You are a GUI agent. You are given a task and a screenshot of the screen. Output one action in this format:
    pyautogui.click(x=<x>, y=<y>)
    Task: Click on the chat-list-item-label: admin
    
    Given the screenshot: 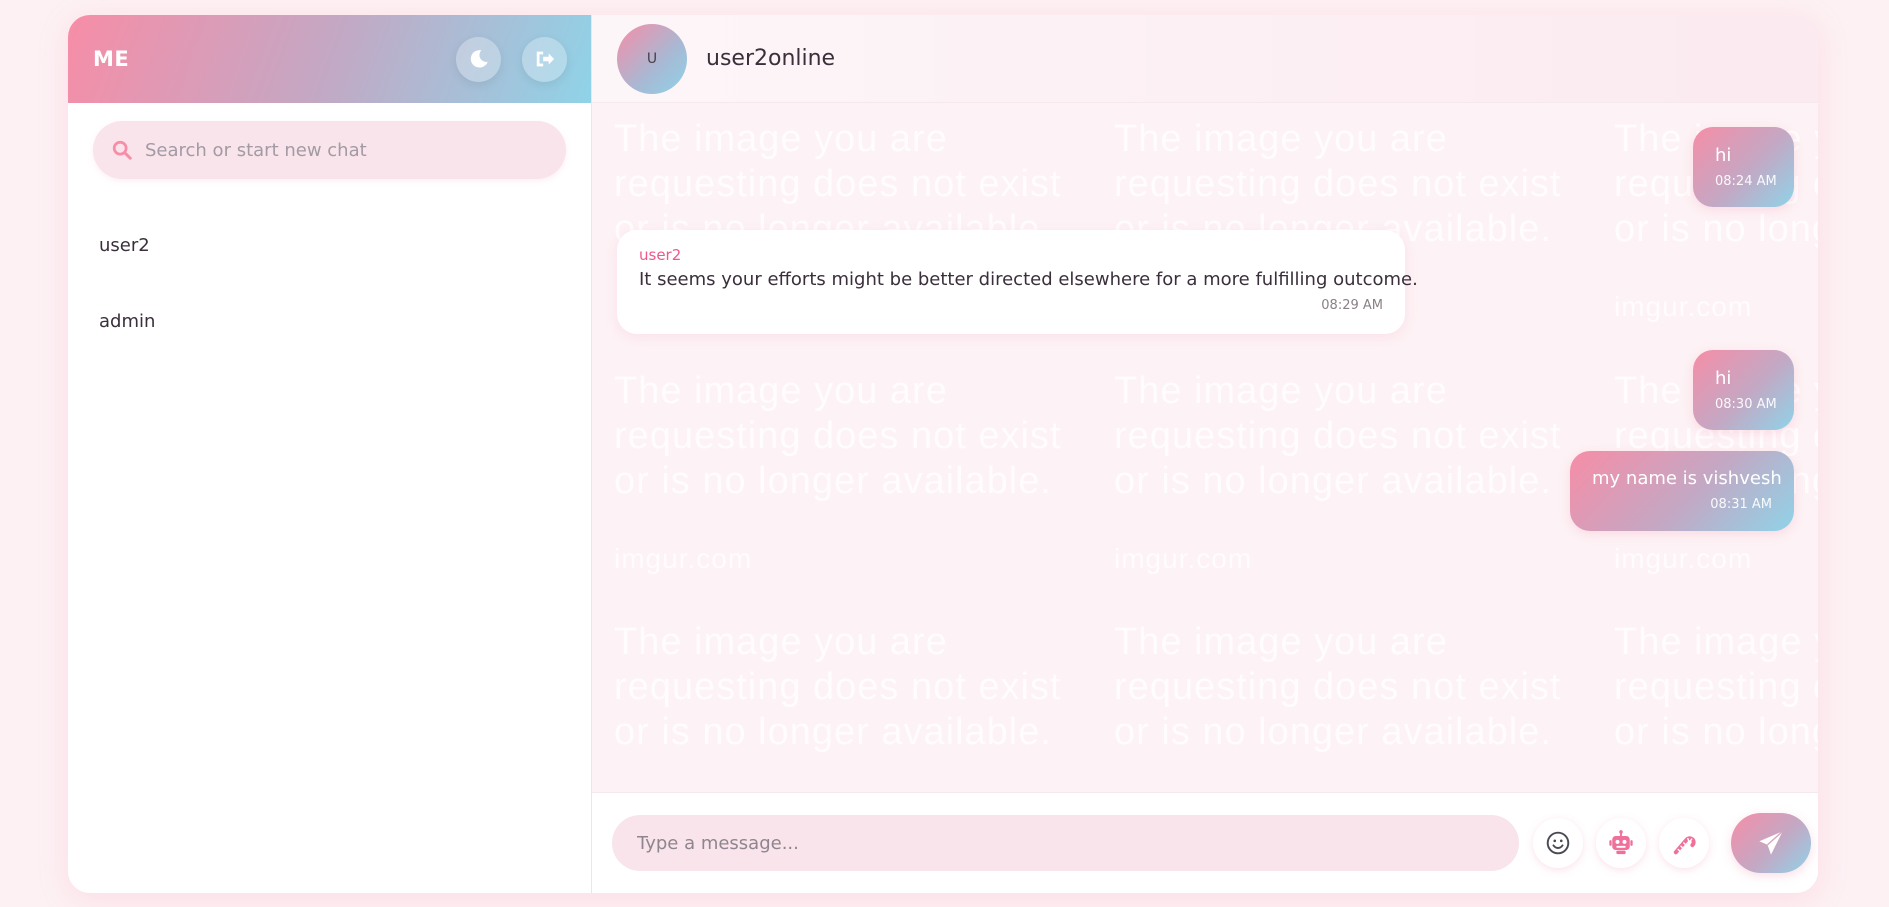 What is the action you would take?
    pyautogui.click(x=127, y=321)
    